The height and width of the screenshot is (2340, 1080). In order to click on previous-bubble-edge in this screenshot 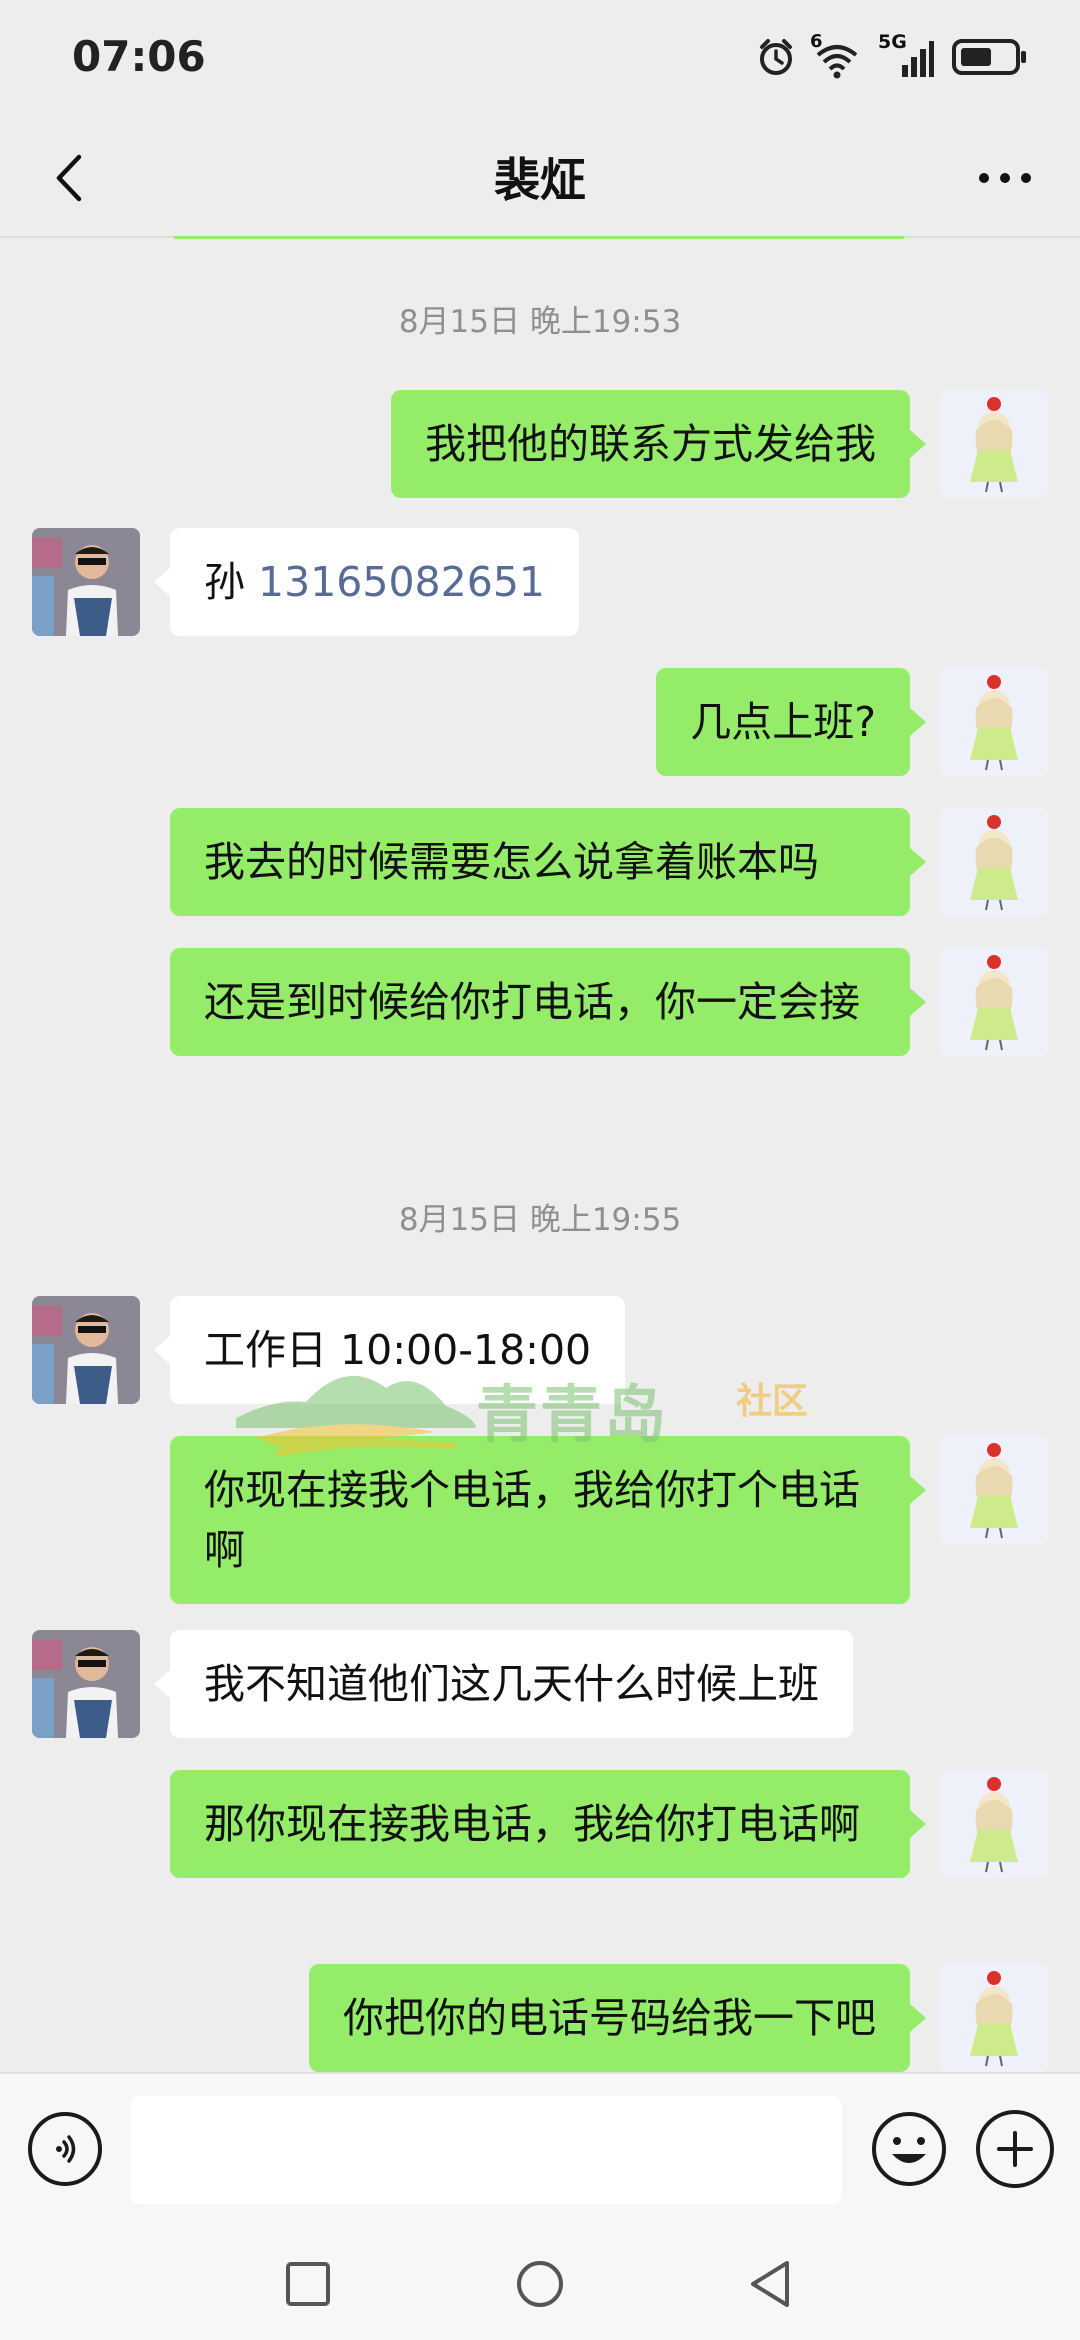, I will do `click(539, 237)`.